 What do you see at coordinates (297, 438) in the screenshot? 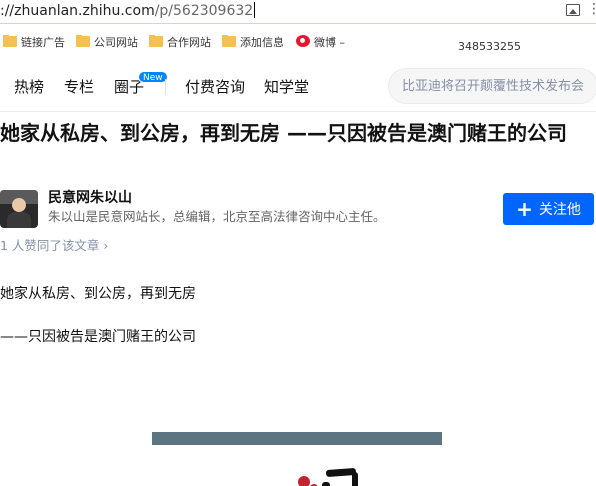
I see `image-top-band` at bounding box center [297, 438].